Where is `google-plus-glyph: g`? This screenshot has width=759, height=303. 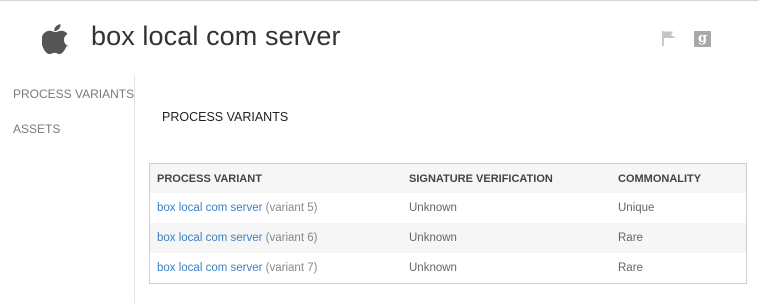
google-plus-glyph: g is located at coordinates (702, 38).